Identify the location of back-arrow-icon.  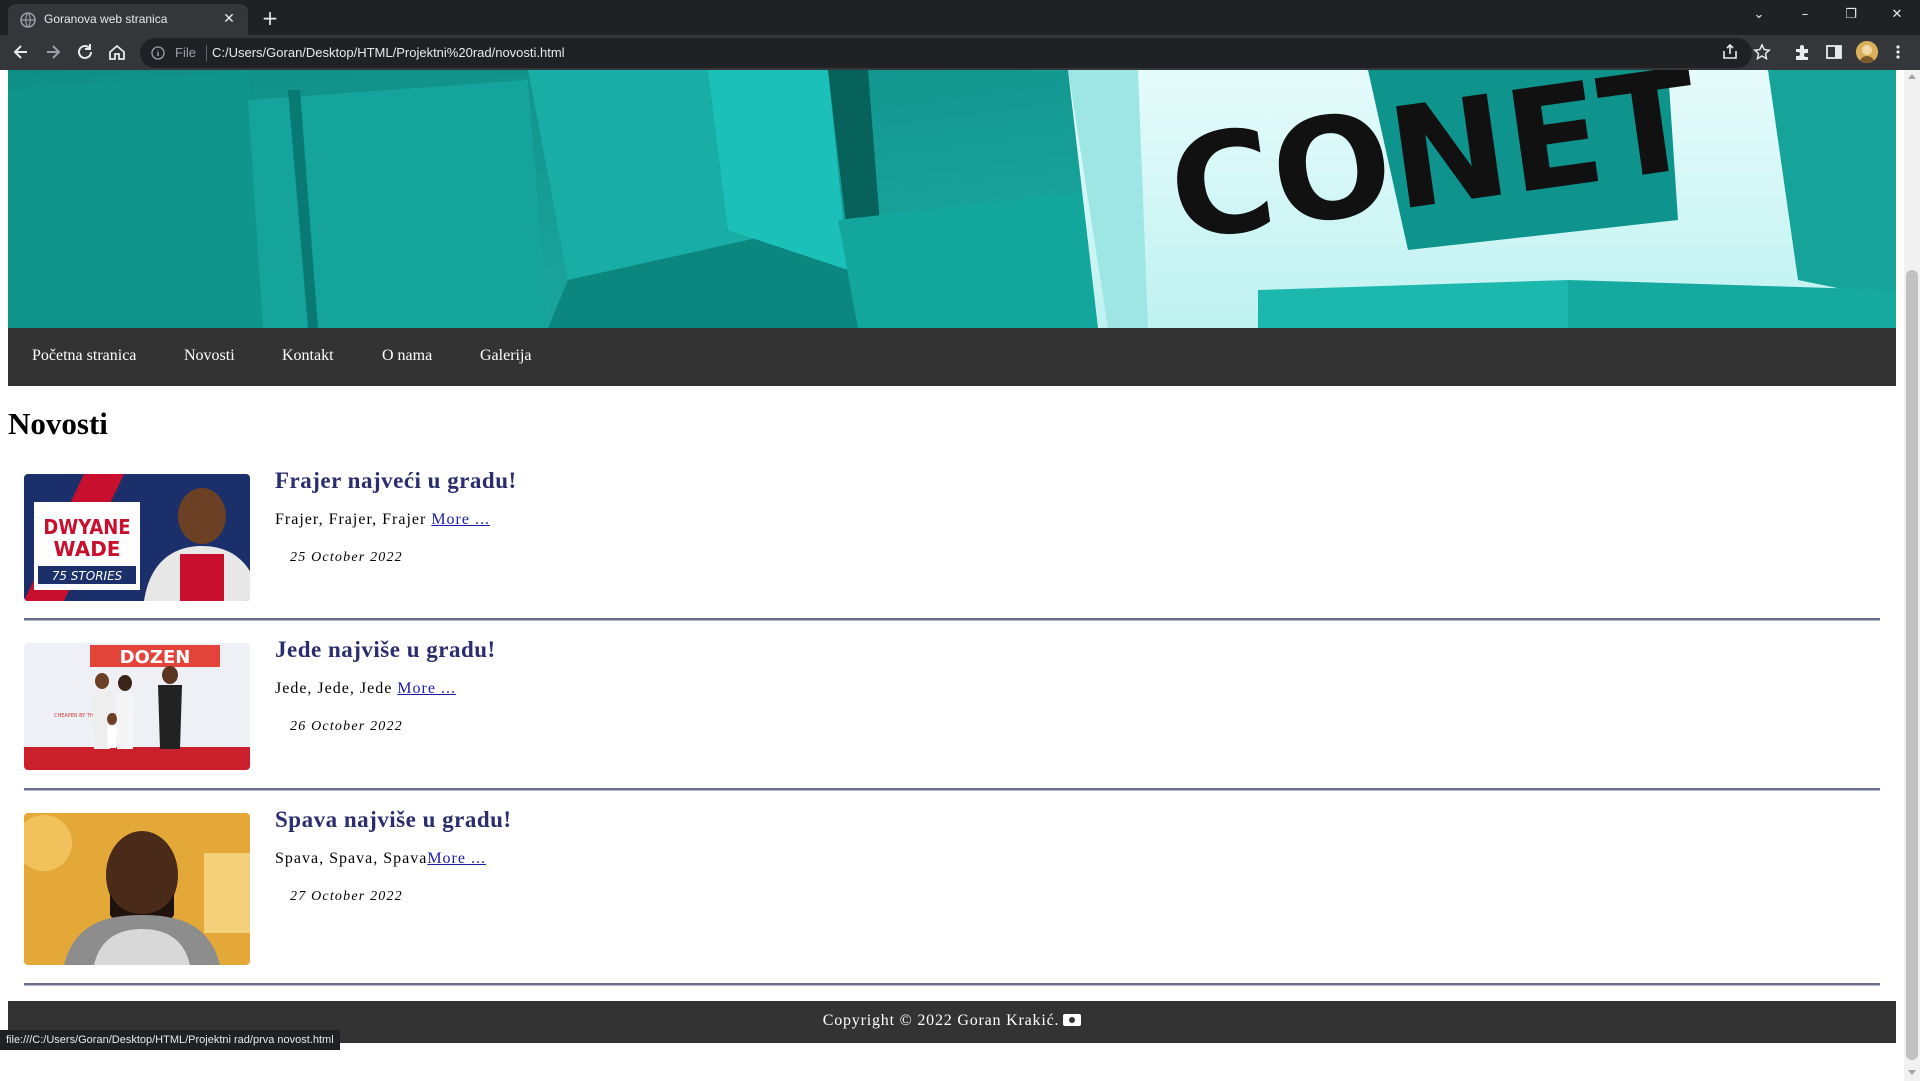
(21, 52).